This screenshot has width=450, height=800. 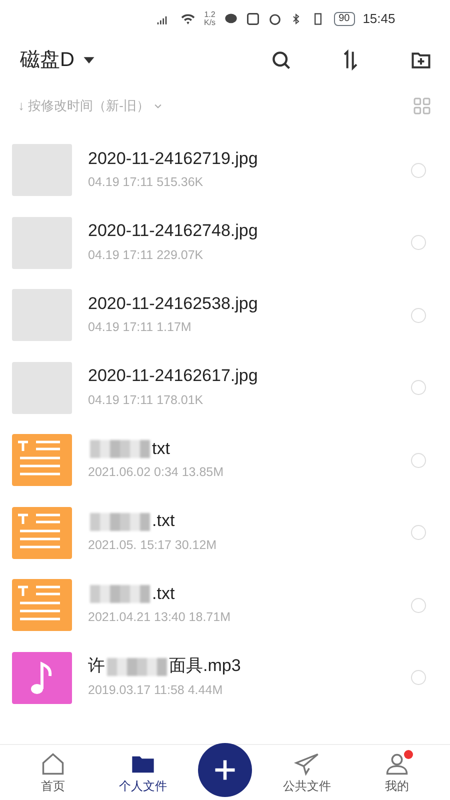 What do you see at coordinates (146, 400) in the screenshot?
I see `file-details: 04.19 17:11 178.01K` at bounding box center [146, 400].